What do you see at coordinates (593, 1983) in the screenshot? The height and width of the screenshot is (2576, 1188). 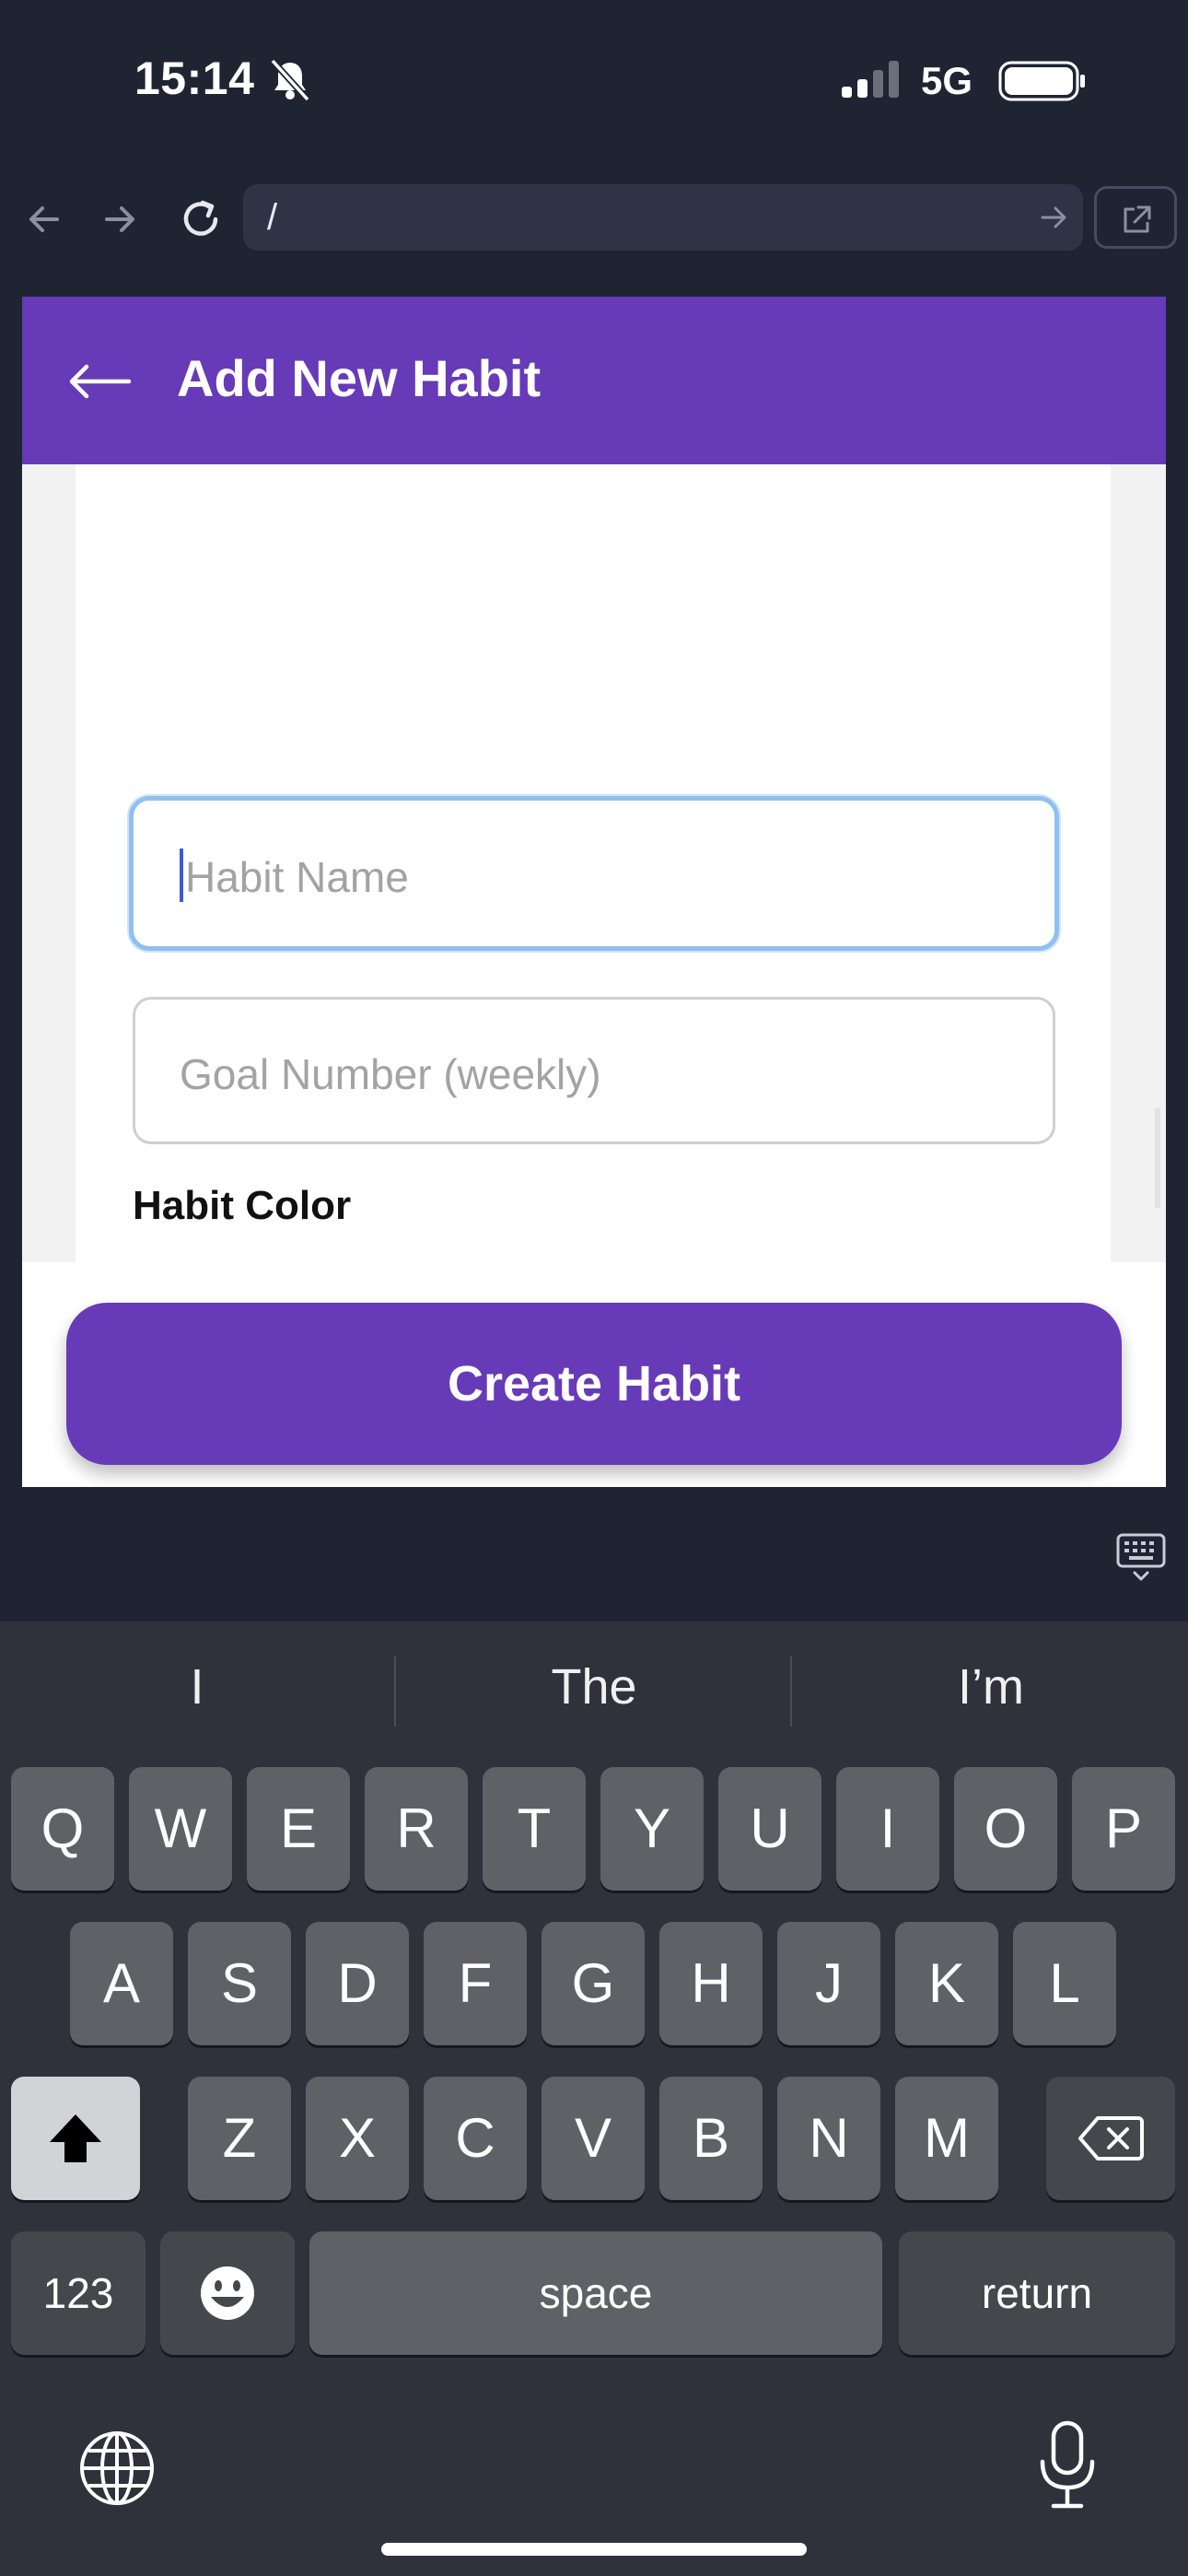 I see `key-g: G` at bounding box center [593, 1983].